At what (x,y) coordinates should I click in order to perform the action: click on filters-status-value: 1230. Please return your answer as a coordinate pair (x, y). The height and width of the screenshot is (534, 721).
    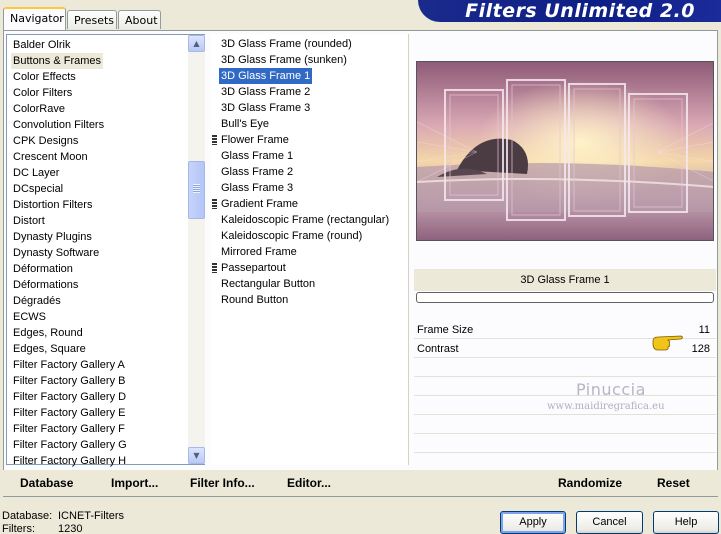
    Looking at the image, I should click on (70, 528).